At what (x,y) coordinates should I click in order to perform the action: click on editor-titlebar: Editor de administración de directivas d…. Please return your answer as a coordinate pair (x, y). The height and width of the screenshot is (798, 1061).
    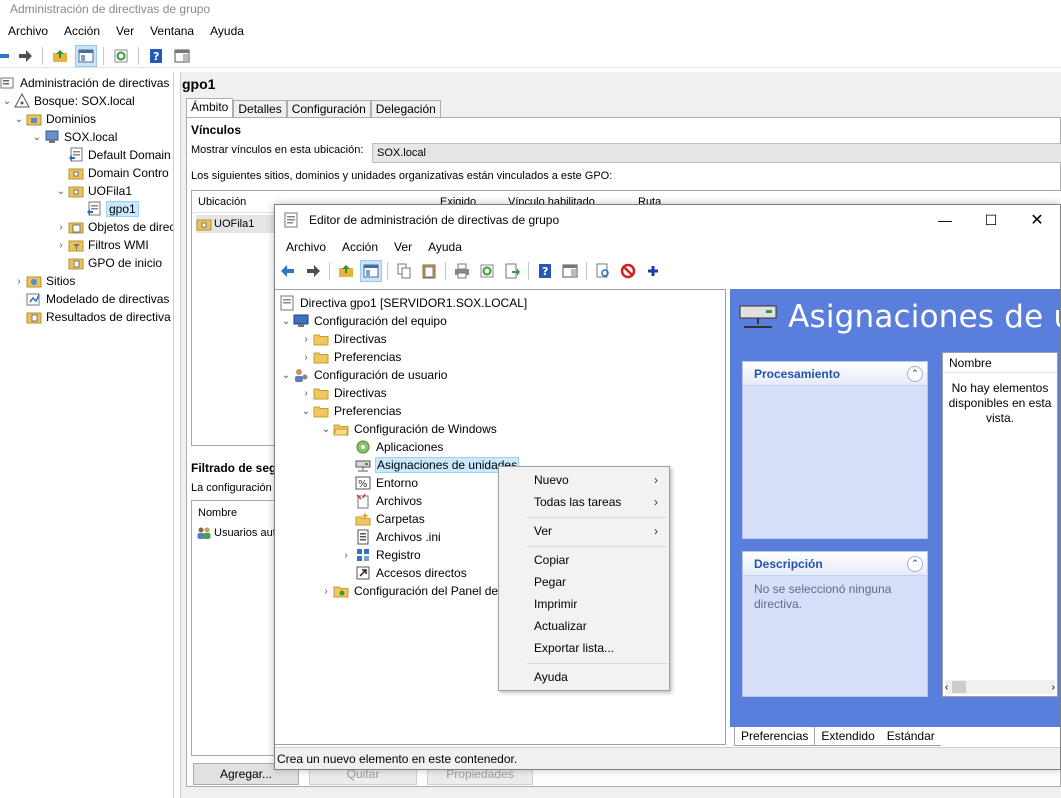
    Looking at the image, I should click on (667, 220).